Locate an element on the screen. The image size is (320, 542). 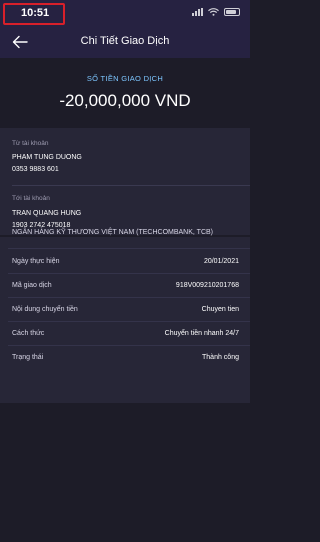
detail-value: 20/01/2021 is located at coordinates (221, 261).